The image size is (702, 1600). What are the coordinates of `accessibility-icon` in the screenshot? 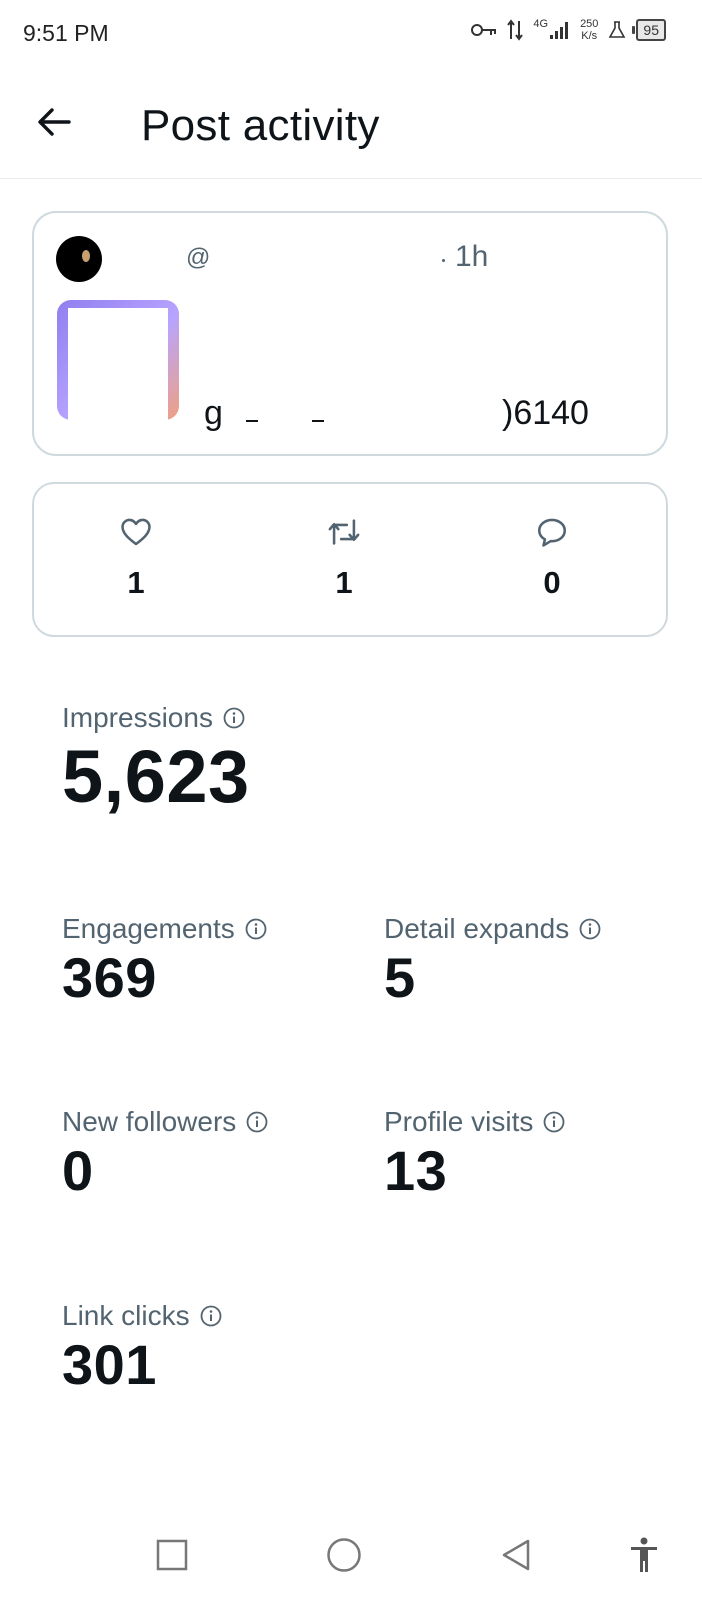 It's located at (644, 1554).